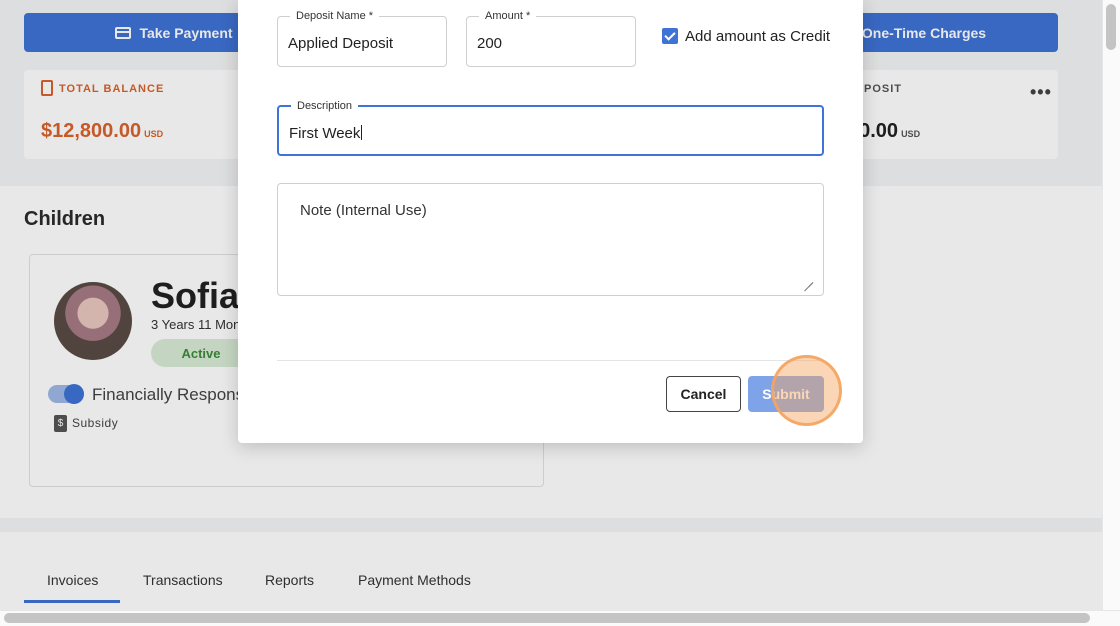 Image resolution: width=1120 pixels, height=626 pixels. I want to click on deposit-name-label: Deposit Name *, so click(335, 16).